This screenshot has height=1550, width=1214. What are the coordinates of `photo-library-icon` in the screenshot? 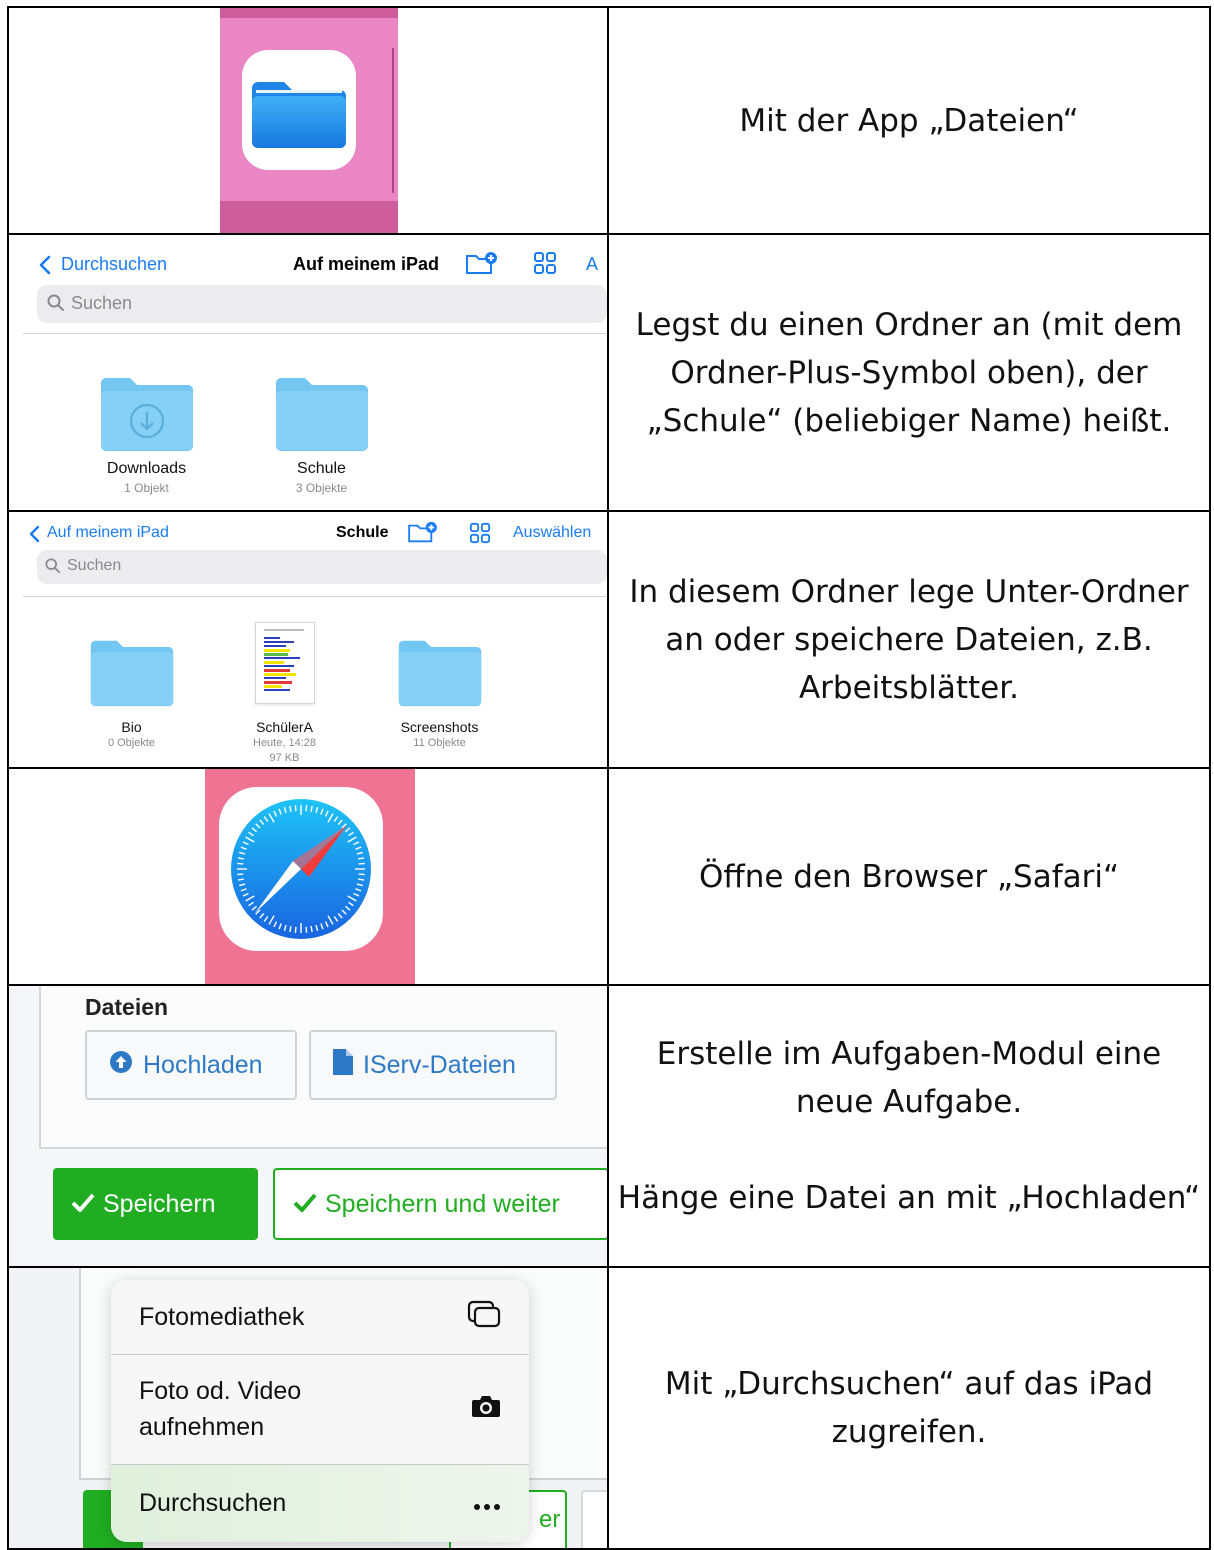 It's located at (484, 1317).